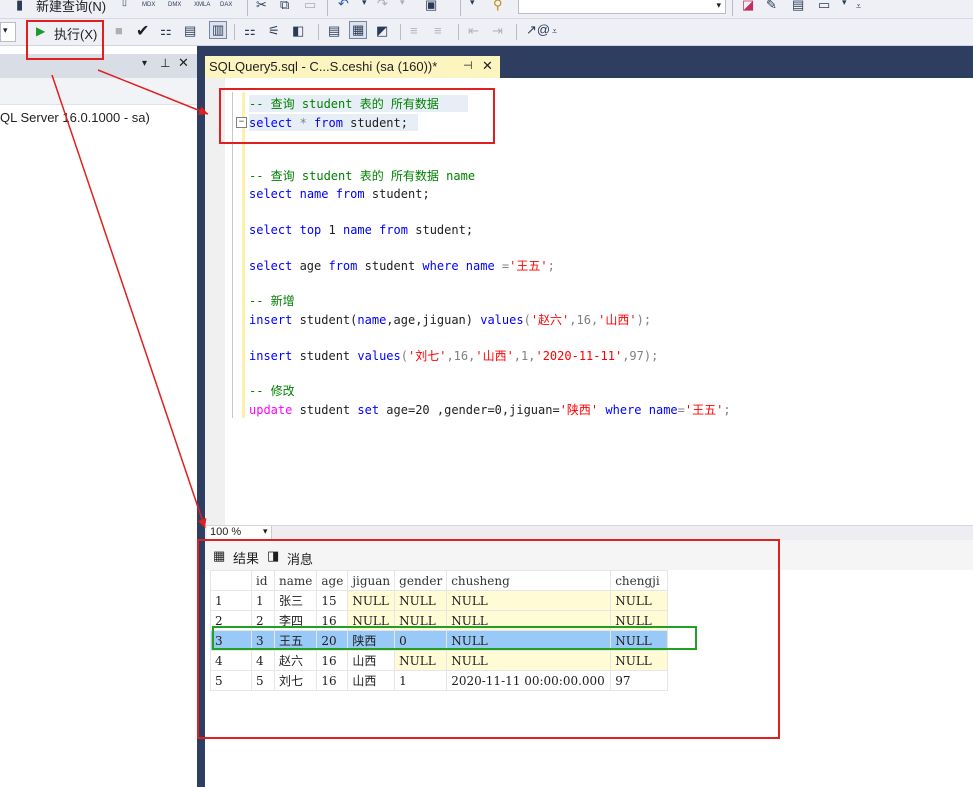 The width and height of the screenshot is (973, 787). Describe the element at coordinates (153, 92) in the screenshot. I see `arrow-to-query` at that location.